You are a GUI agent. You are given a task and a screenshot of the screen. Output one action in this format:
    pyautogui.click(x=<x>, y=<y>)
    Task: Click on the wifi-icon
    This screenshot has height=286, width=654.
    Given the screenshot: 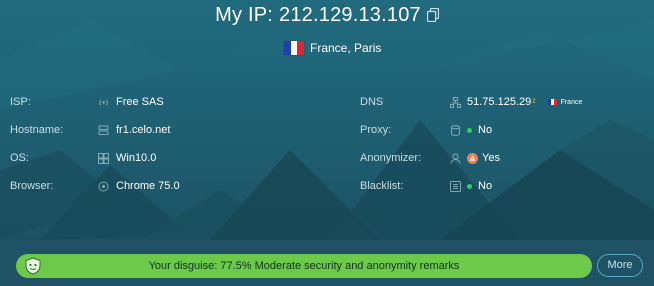 What is the action you would take?
    pyautogui.click(x=103, y=102)
    